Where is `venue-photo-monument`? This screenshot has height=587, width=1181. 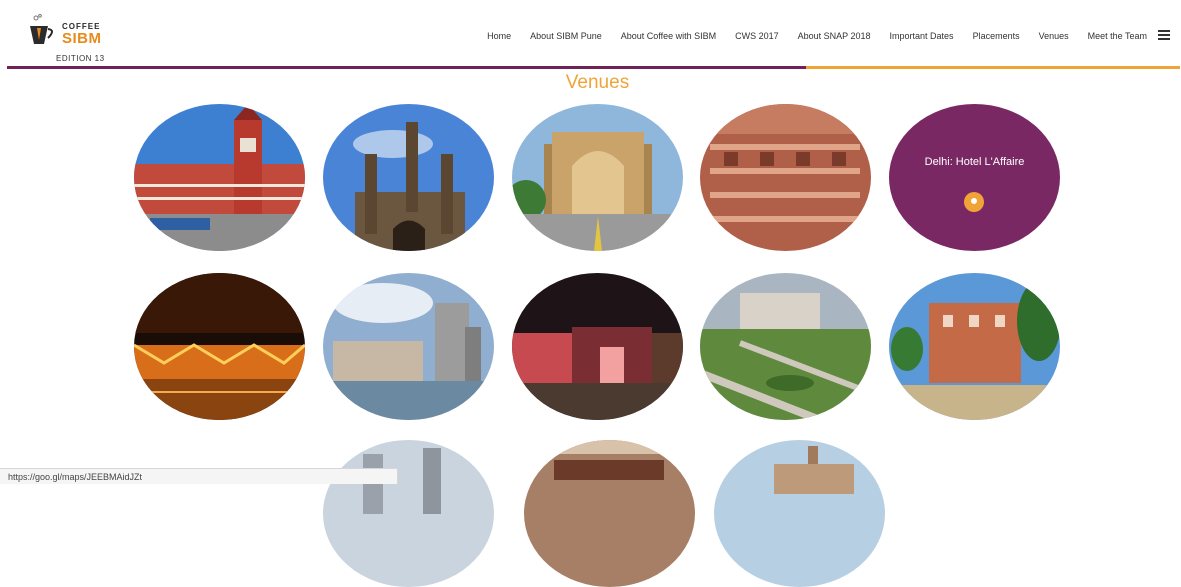
venue-photo-monument is located at coordinates (799, 513).